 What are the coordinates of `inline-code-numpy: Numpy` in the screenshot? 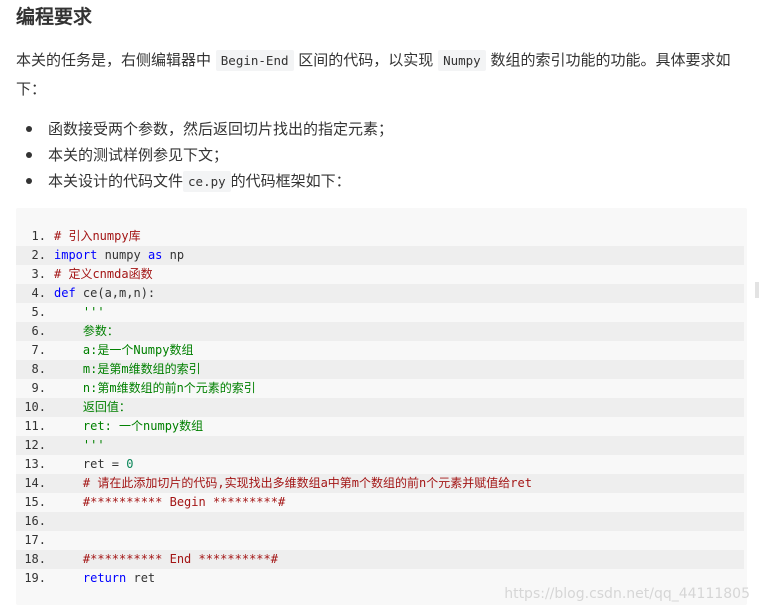 It's located at (462, 60).